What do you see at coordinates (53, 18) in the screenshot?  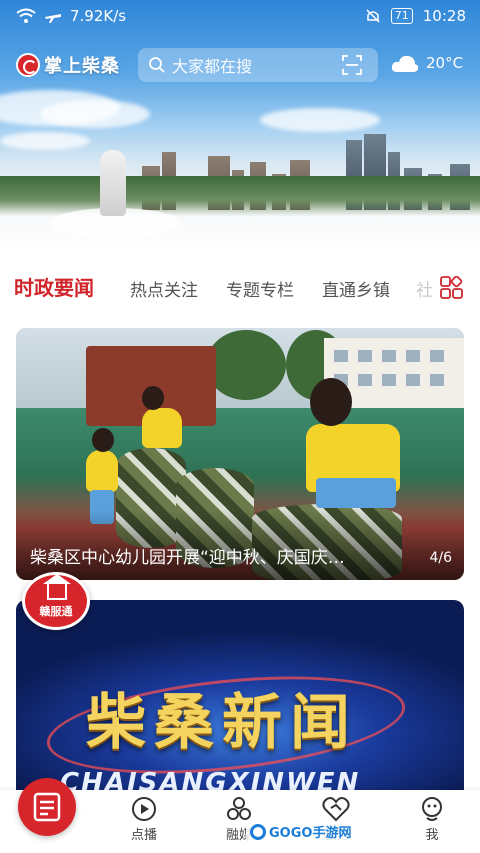 I see `airplane-icon` at bounding box center [53, 18].